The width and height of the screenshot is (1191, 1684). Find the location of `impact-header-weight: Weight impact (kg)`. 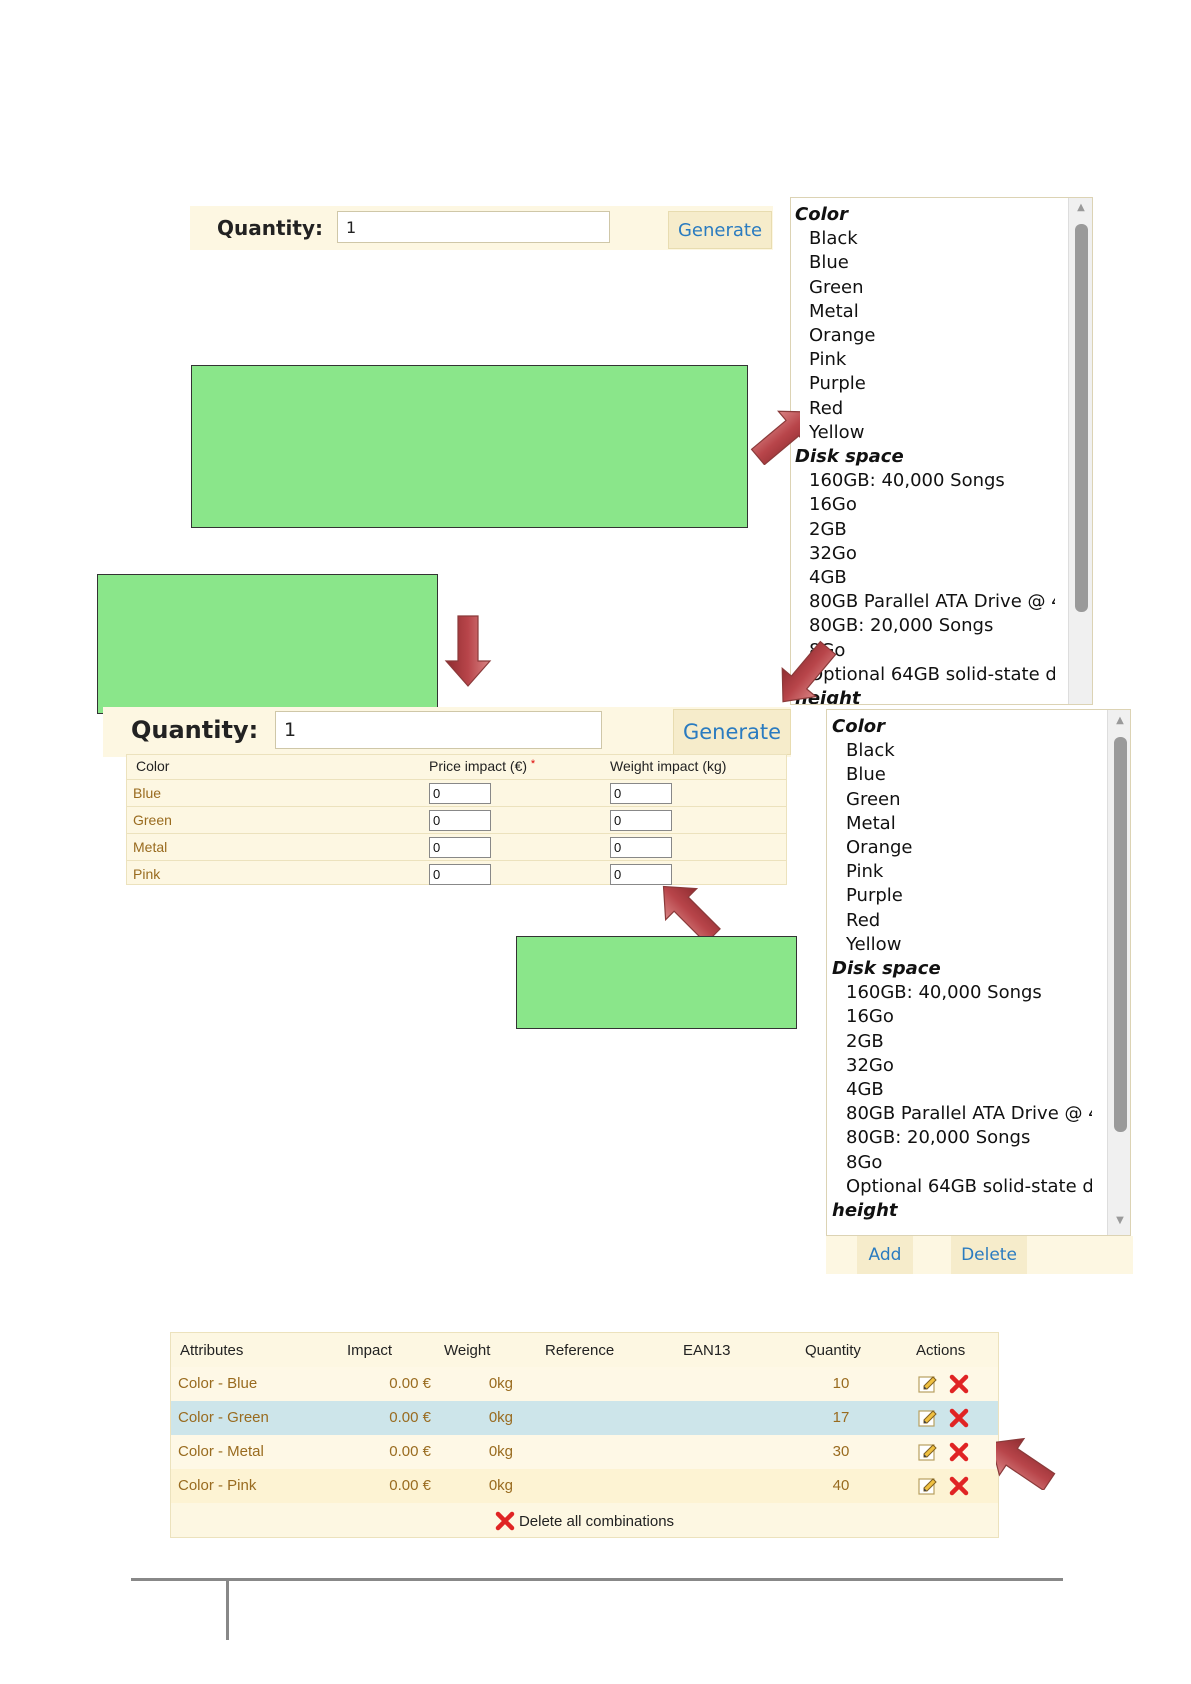

impact-header-weight: Weight impact (kg) is located at coordinates (668, 766).